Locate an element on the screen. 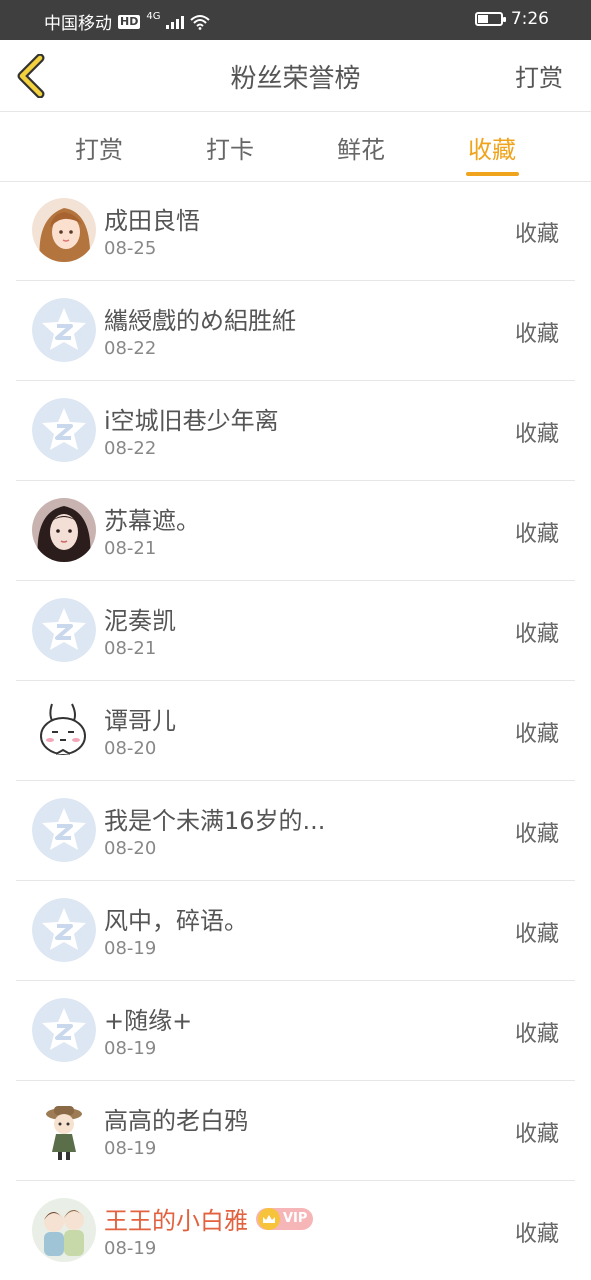 The height and width of the screenshot is (1280, 591). list-item: 泥奏凯 08-21 收藏 is located at coordinates (295, 631).